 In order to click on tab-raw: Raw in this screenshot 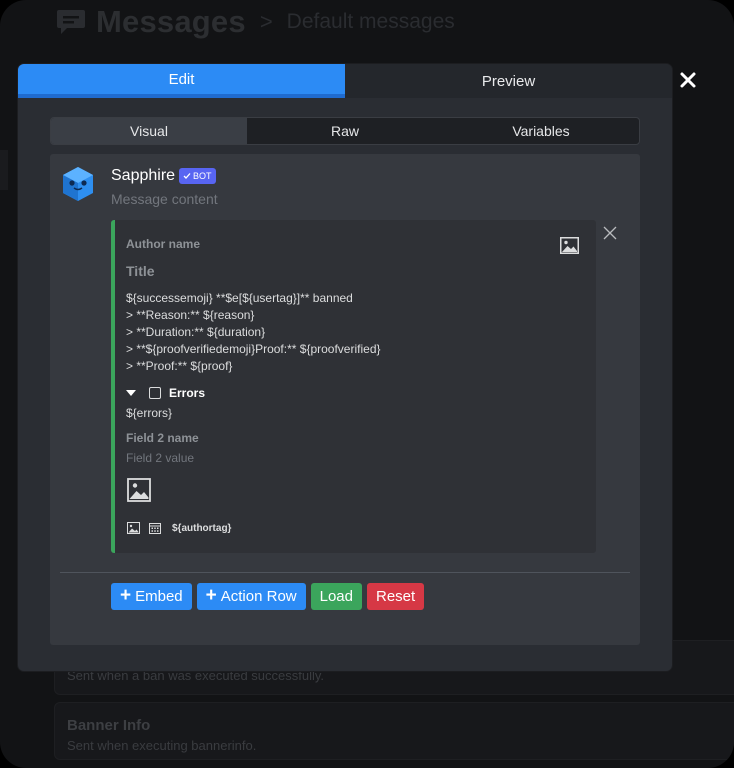, I will do `click(345, 131)`.